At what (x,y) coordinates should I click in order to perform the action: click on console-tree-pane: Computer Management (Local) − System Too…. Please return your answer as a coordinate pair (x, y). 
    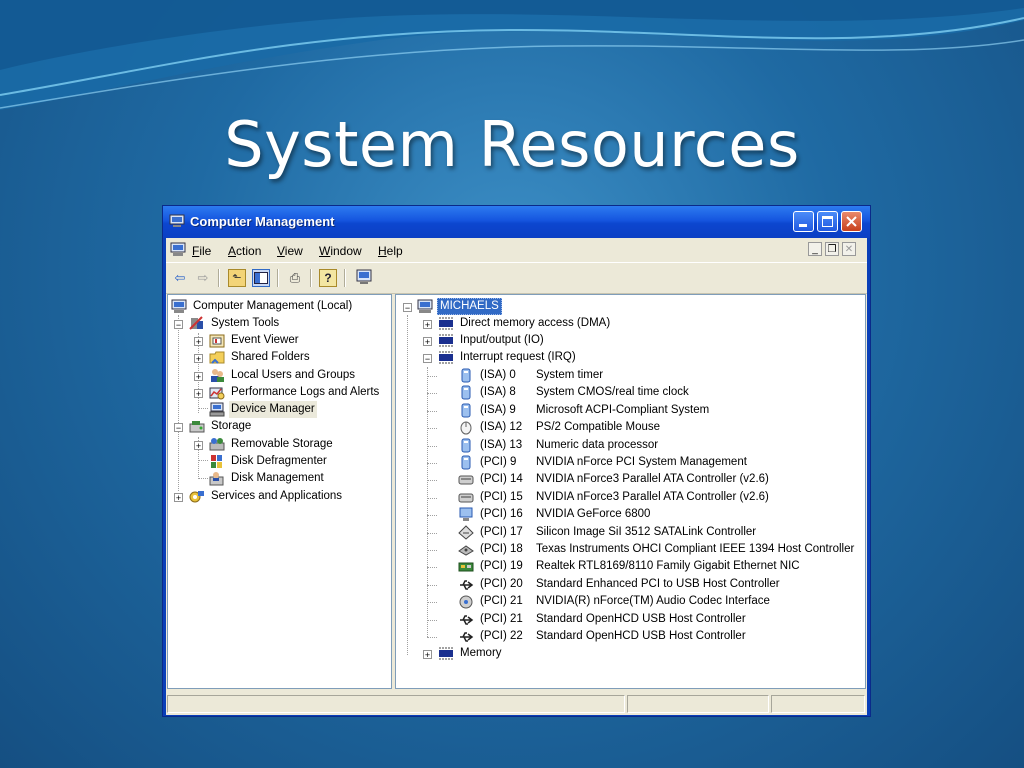
    Looking at the image, I should click on (279, 491).